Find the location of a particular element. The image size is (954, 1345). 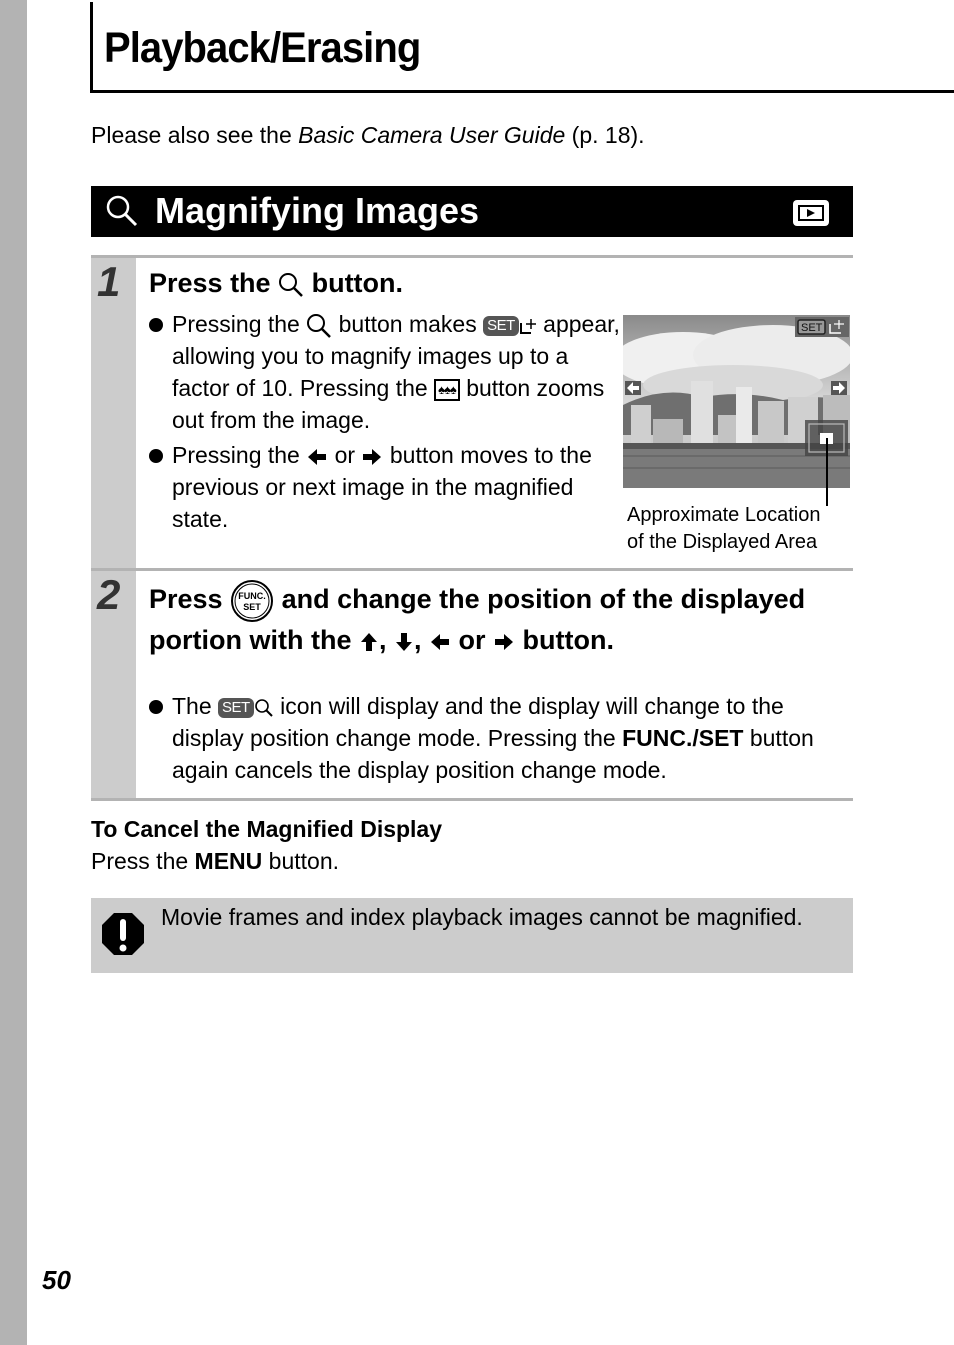

func-set-label: FUNC./SET is located at coordinates (683, 738).